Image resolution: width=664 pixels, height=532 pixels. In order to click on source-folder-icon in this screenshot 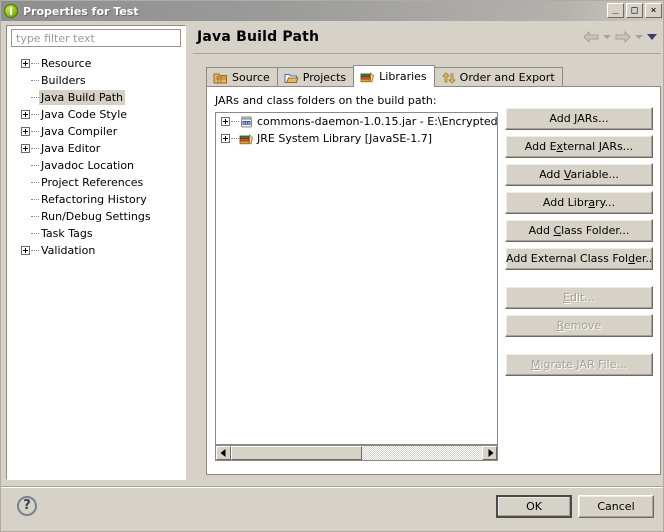, I will do `click(220, 78)`.